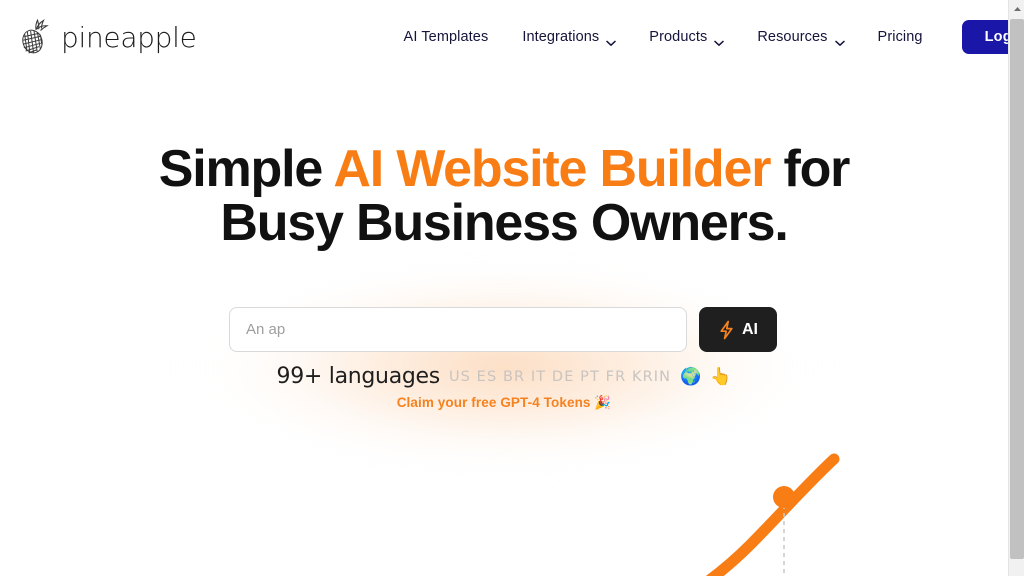  Describe the element at coordinates (552, 169) in the screenshot. I see `headline-accent: AI Website Builder` at that location.